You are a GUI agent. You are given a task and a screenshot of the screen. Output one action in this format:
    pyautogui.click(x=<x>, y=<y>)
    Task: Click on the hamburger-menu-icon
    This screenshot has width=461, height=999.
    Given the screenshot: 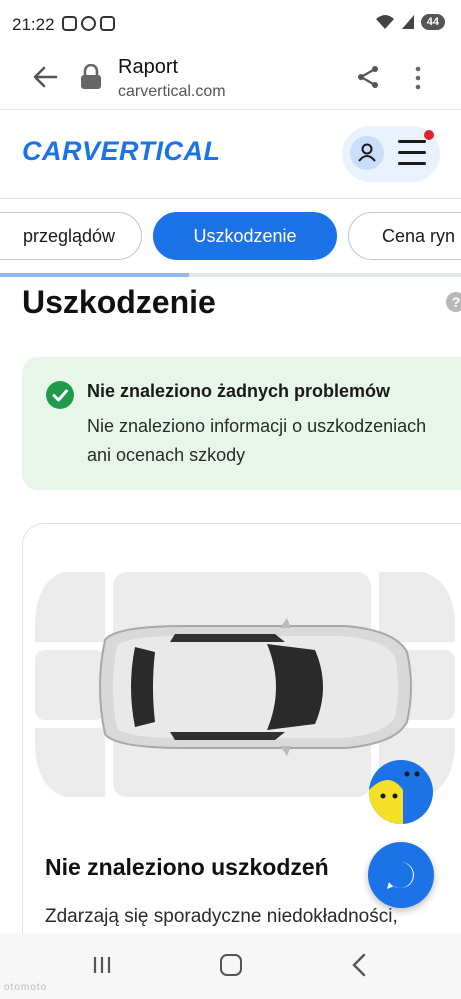 What is the action you would take?
    pyautogui.click(x=412, y=153)
    